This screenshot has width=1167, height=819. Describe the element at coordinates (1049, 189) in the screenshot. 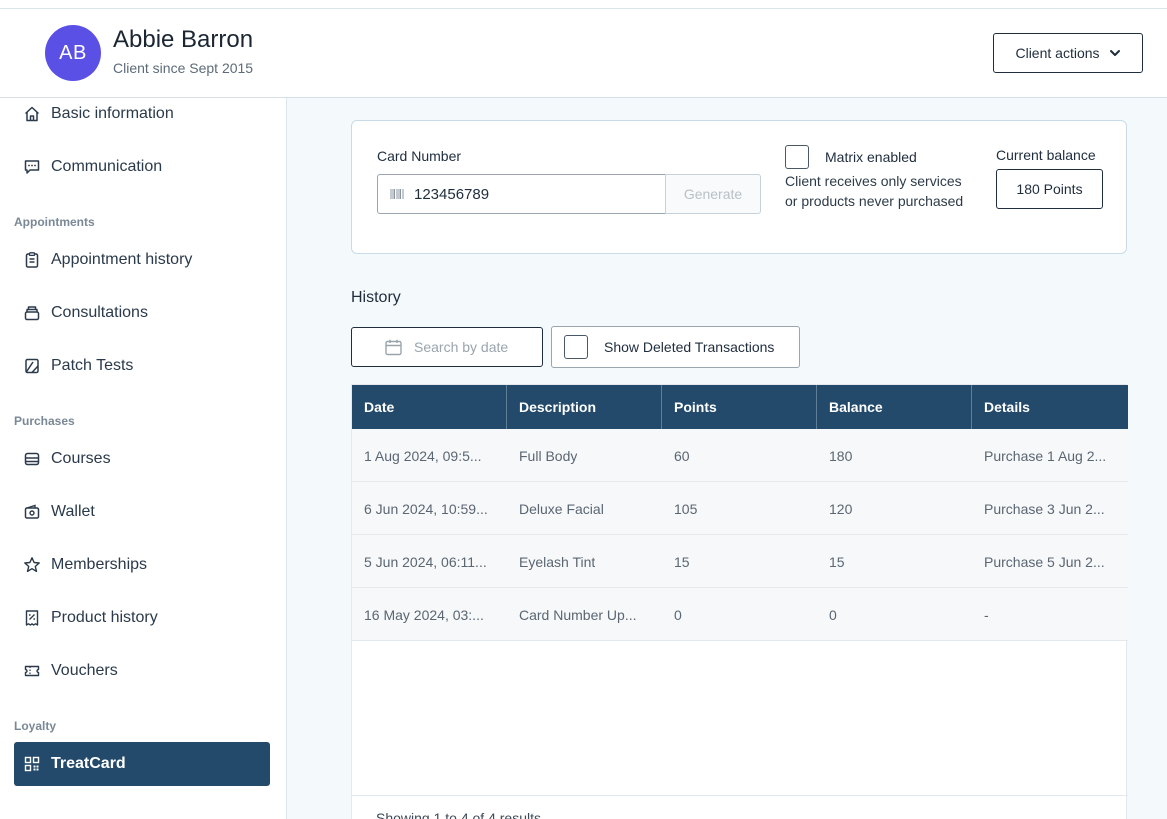

I see `current-balance-value: 180 Points` at that location.